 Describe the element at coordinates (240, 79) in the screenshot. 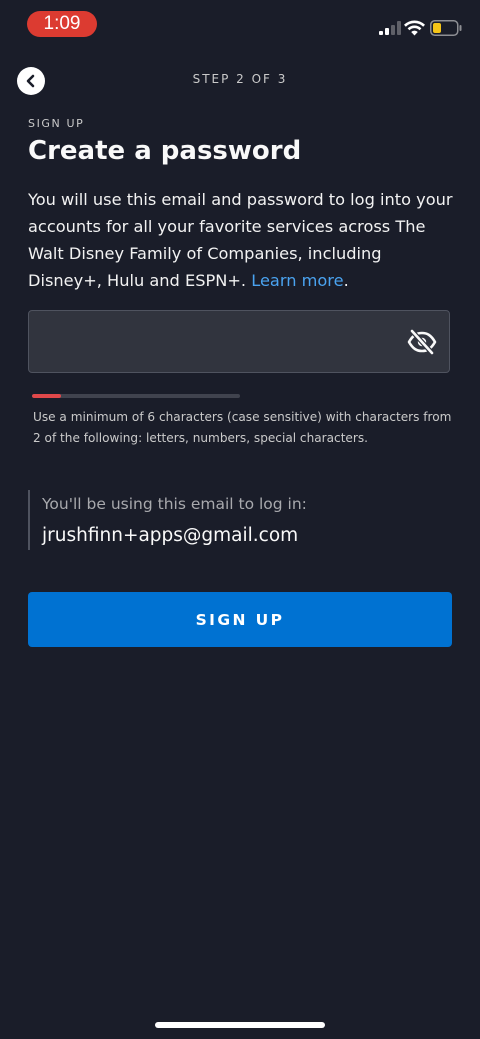

I see `step-indicator: STEP 2 OF 3` at that location.